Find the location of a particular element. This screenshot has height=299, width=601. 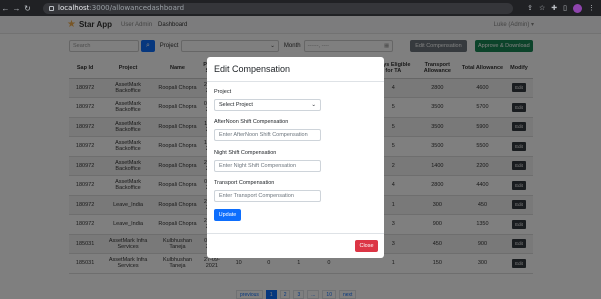

modal-title: Edit Compensation is located at coordinates (252, 69).